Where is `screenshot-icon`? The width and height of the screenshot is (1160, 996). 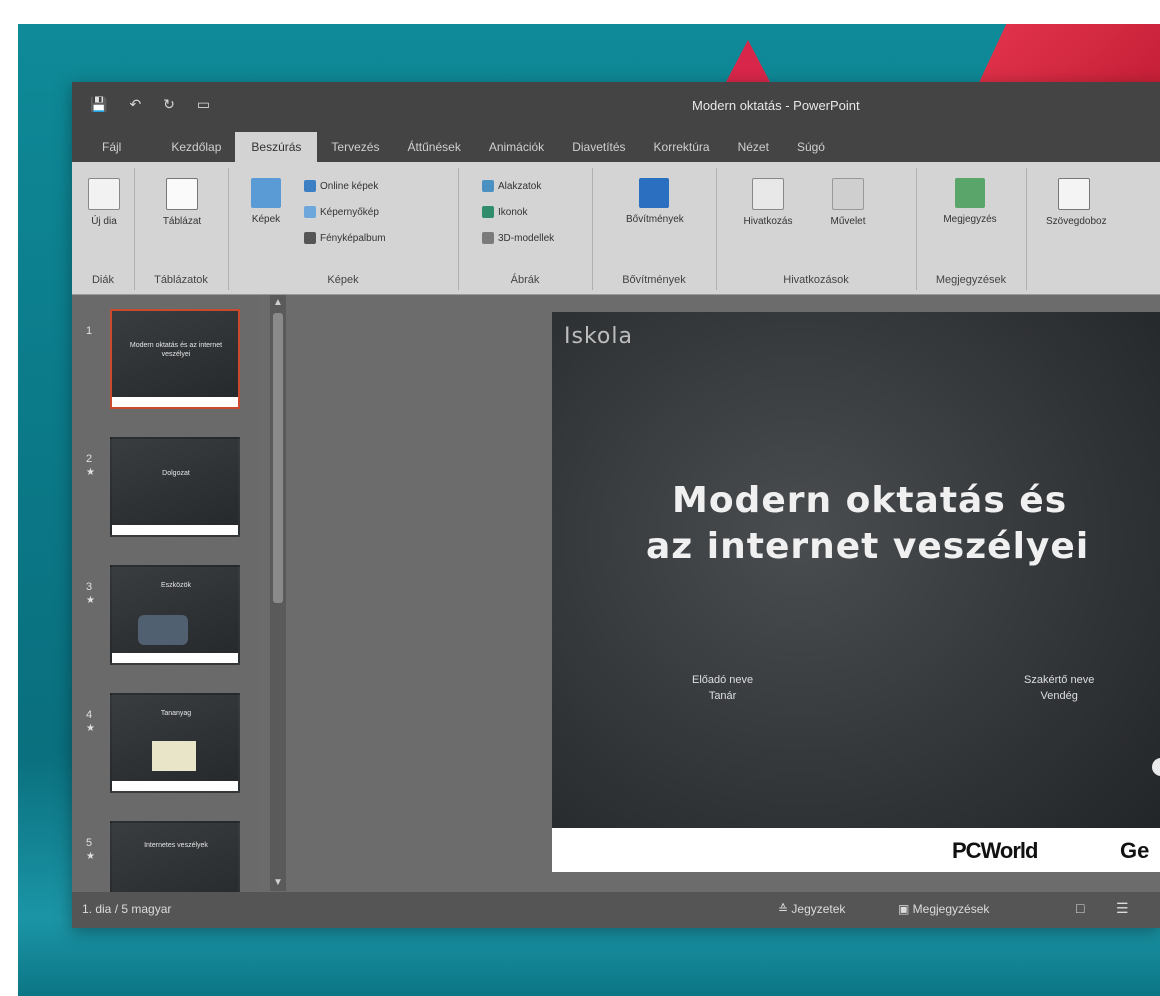 screenshot-icon is located at coordinates (310, 212).